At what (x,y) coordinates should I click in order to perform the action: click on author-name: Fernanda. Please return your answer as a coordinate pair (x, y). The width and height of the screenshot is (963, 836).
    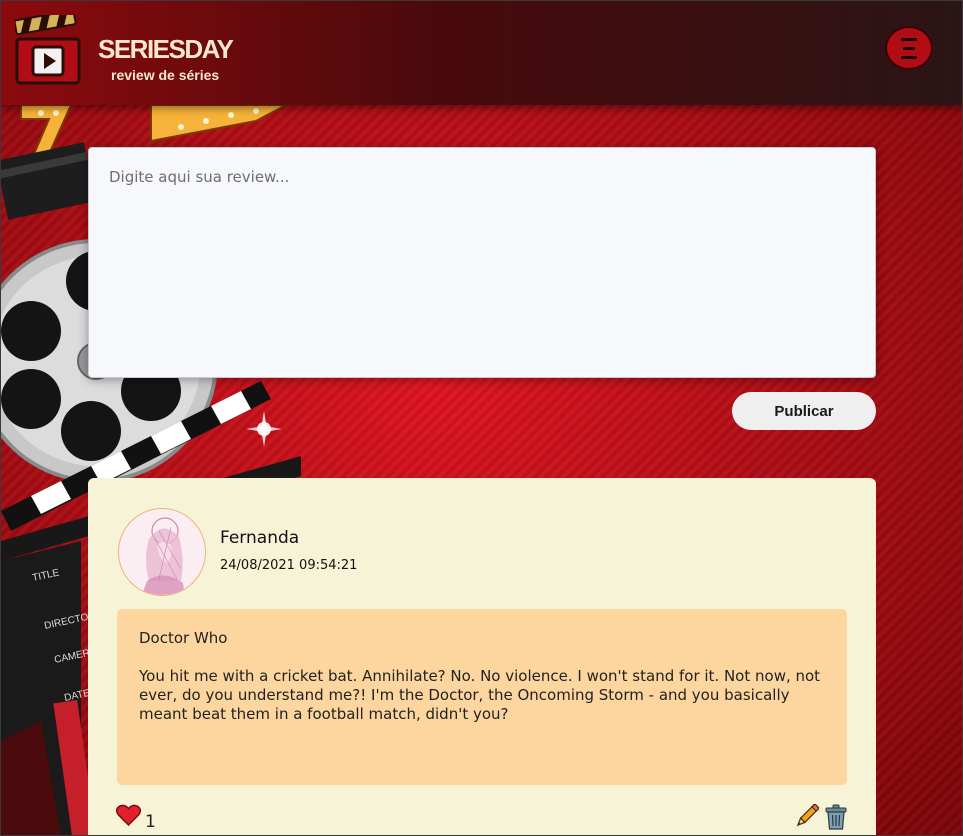
    Looking at the image, I should click on (259, 538).